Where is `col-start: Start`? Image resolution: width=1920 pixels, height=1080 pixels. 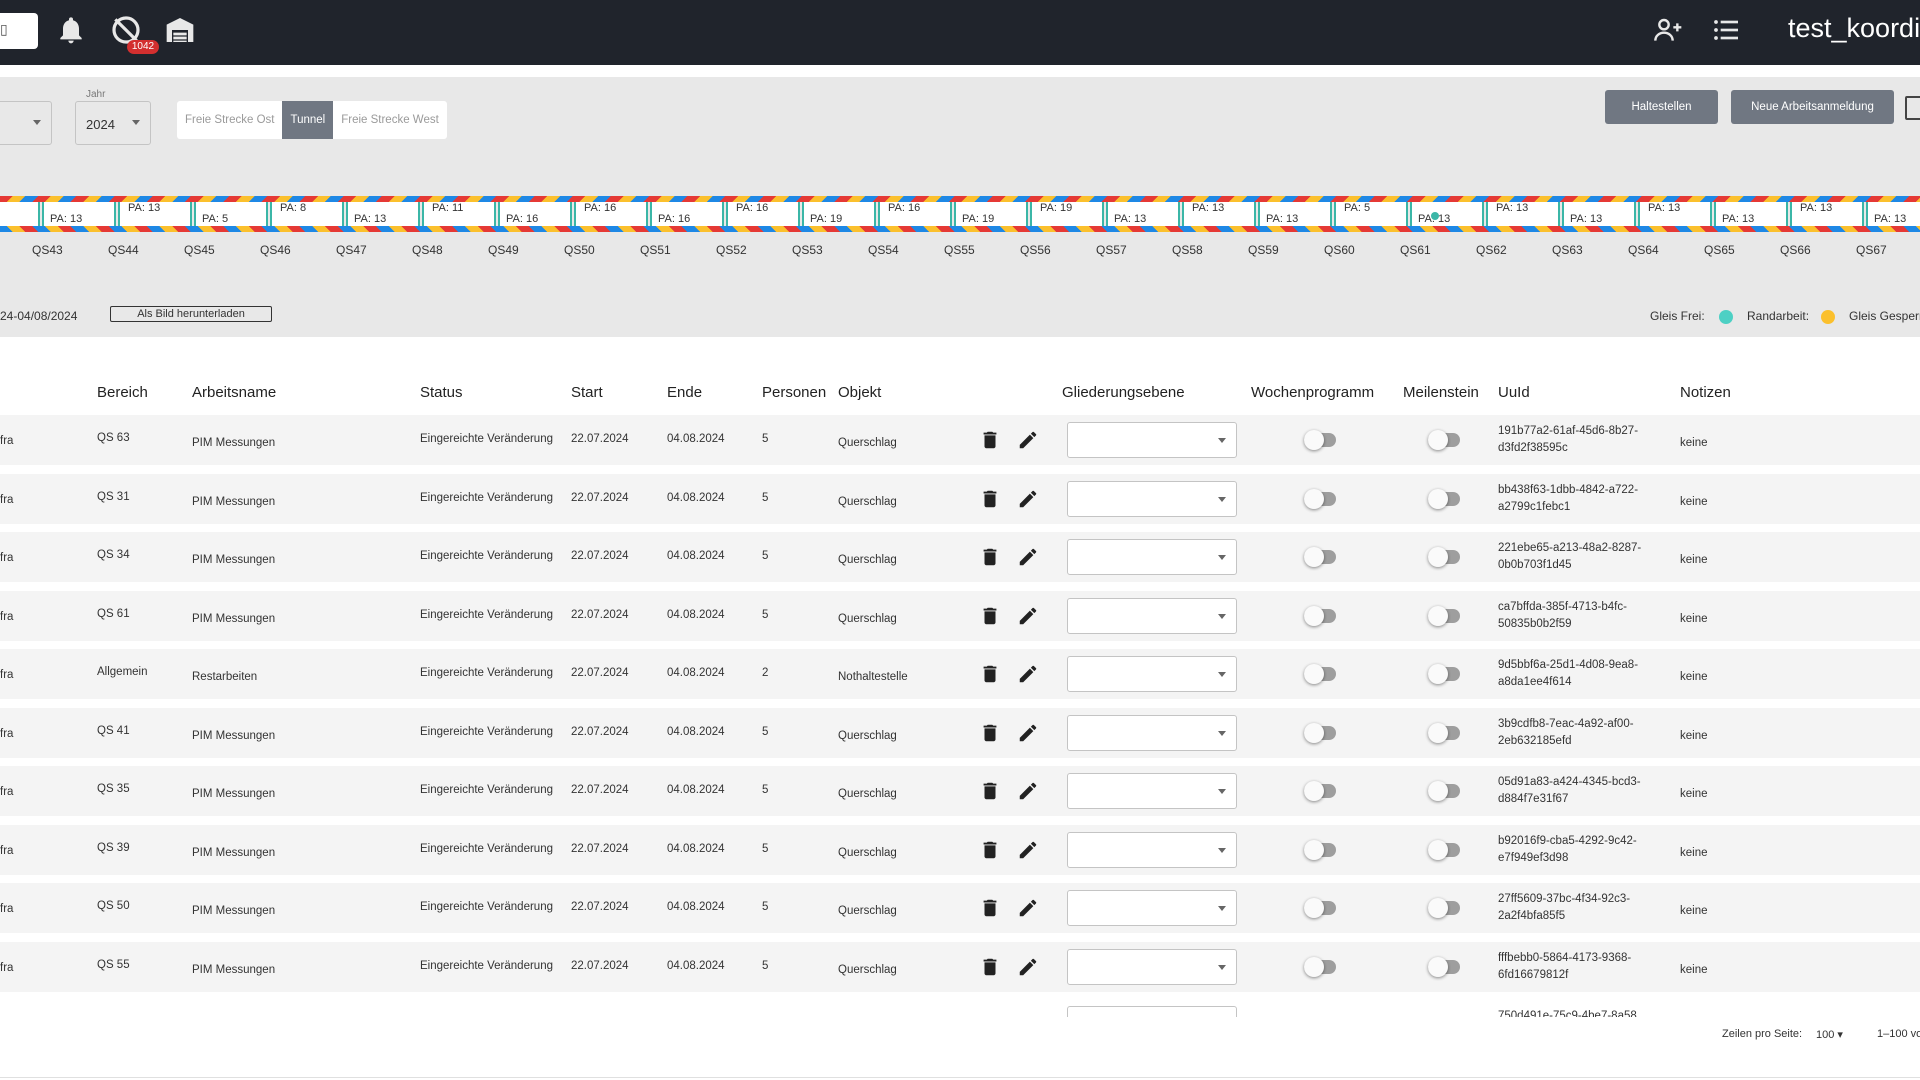
col-start: Start is located at coordinates (587, 392).